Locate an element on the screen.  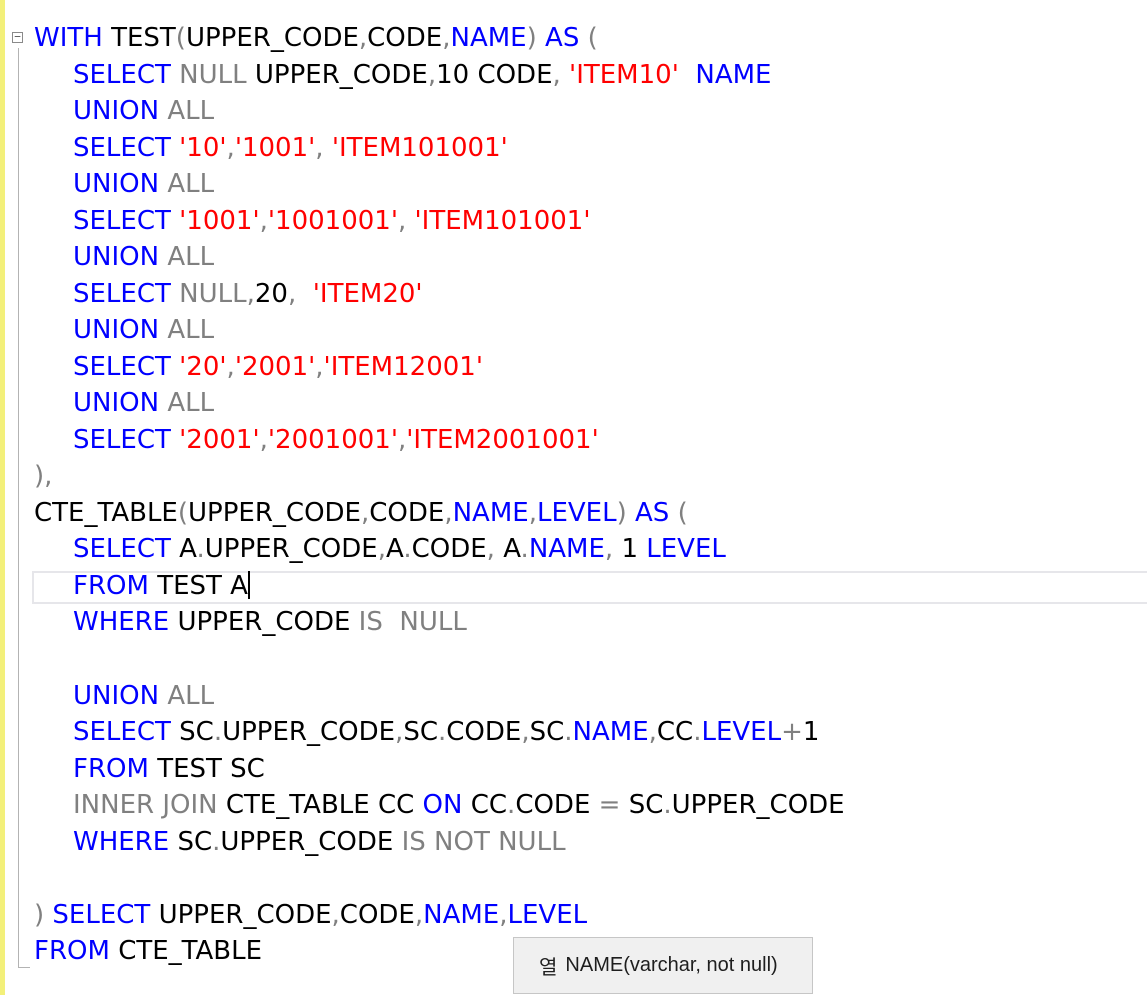
column-icon: 열 is located at coordinates (548, 968).